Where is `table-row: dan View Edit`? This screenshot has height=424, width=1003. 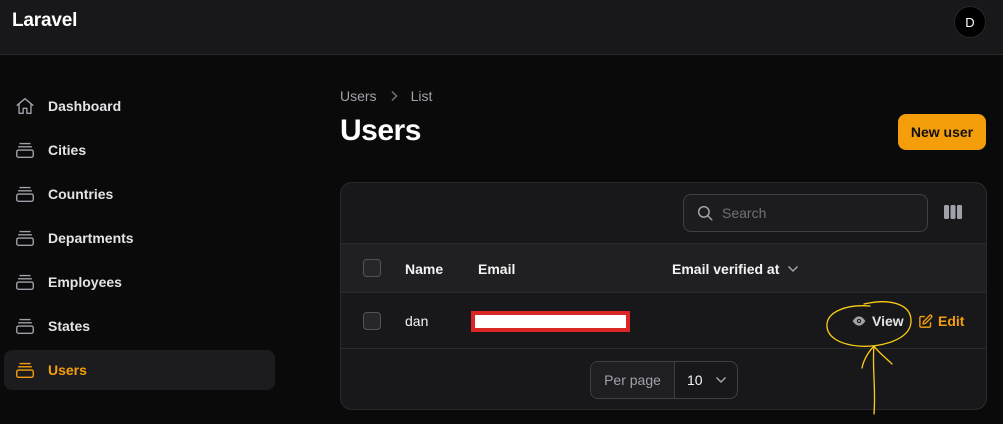
table-row: dan View Edit is located at coordinates (663, 321).